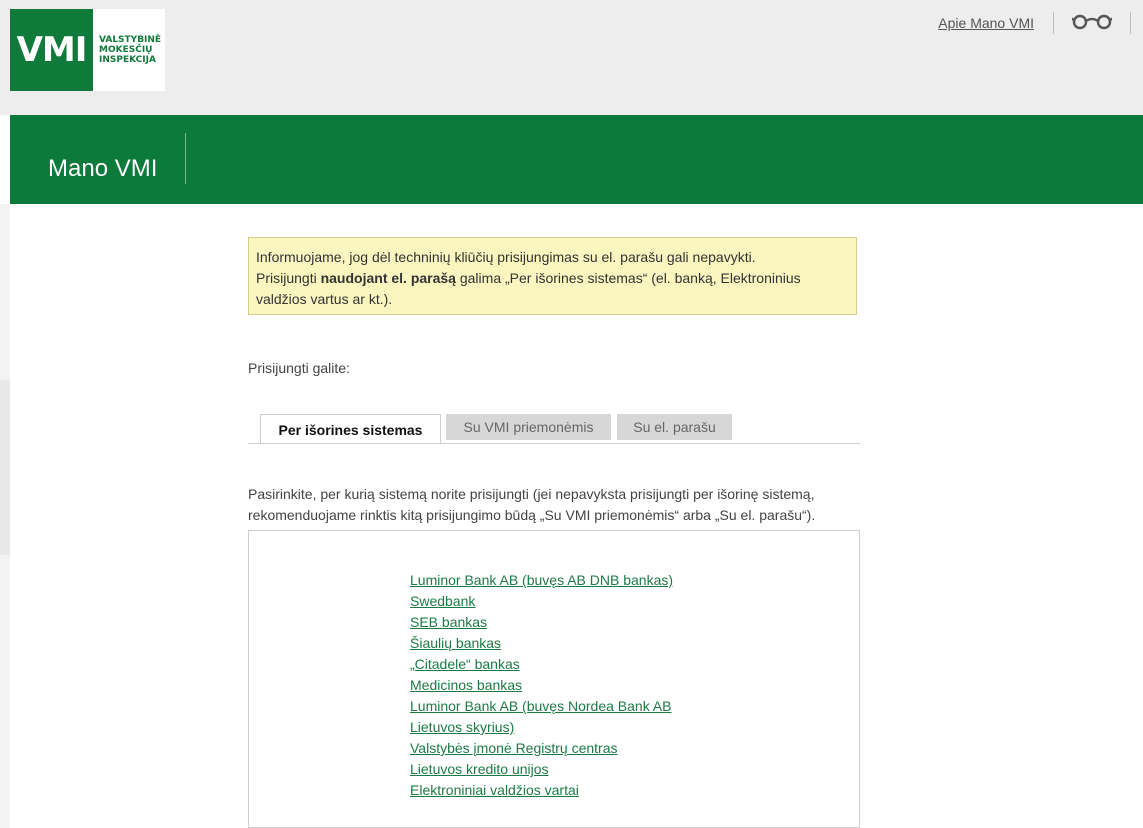  I want to click on list-item: Luminor Bank AB (buvęs Nordea Bank AB, so click(541, 706).